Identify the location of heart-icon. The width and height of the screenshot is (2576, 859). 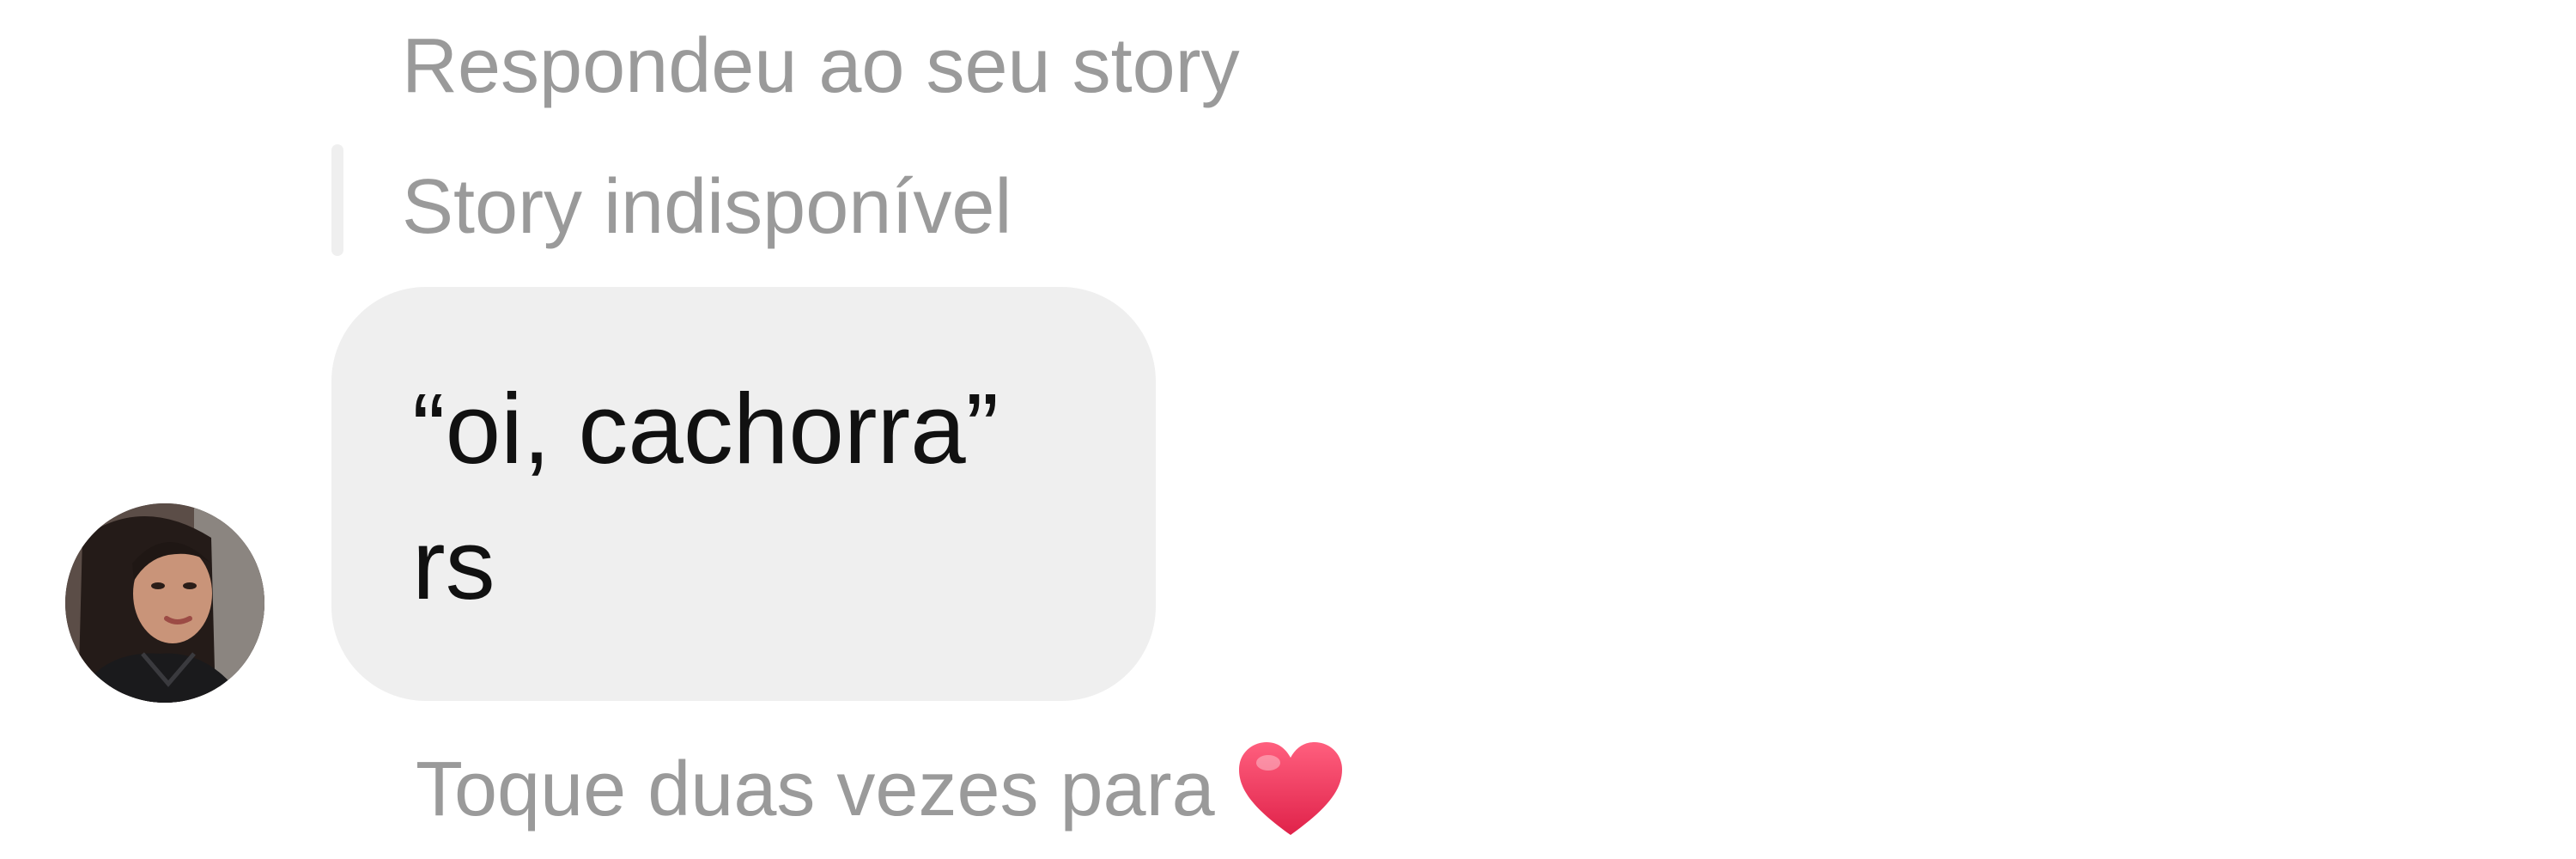
(1290, 789).